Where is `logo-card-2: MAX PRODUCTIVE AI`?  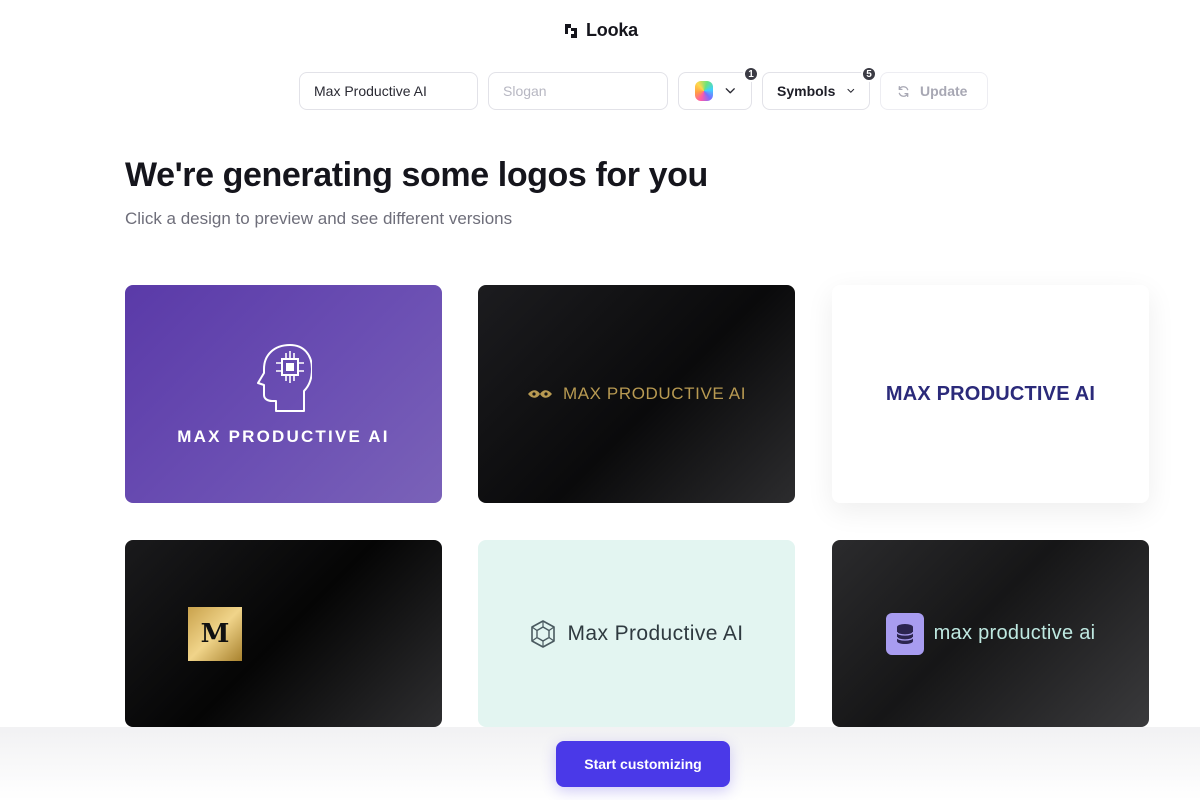 logo-card-2: MAX PRODUCTIVE AI is located at coordinates (636, 394).